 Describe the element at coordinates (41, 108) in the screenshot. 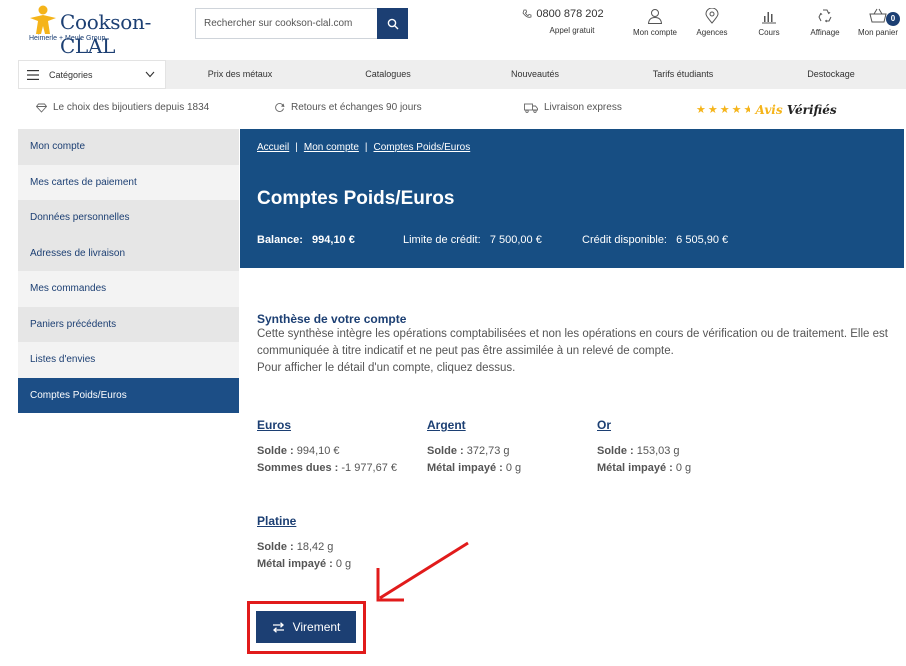

I see `diamond-icon` at that location.